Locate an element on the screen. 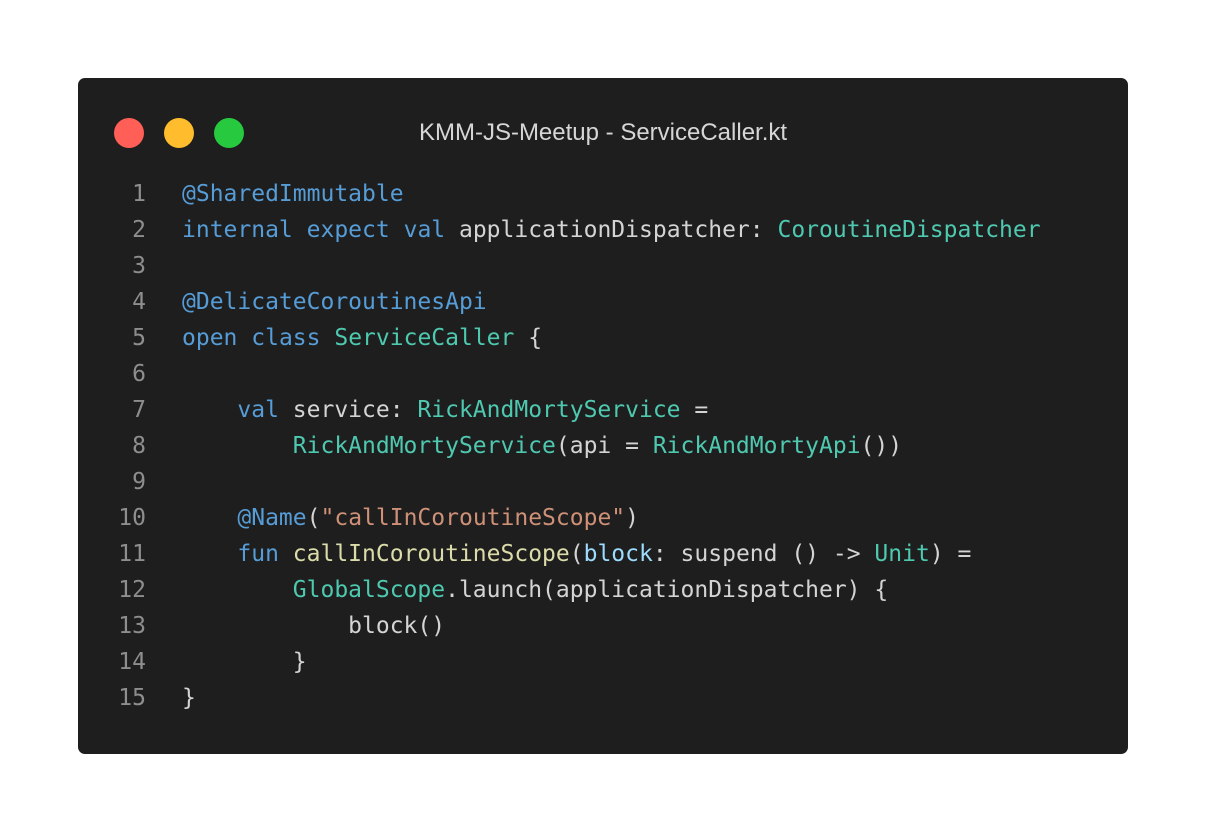 The width and height of the screenshot is (1206, 832). code-line: 10 @Name("callInCoroutineScope") is located at coordinates (603, 518).